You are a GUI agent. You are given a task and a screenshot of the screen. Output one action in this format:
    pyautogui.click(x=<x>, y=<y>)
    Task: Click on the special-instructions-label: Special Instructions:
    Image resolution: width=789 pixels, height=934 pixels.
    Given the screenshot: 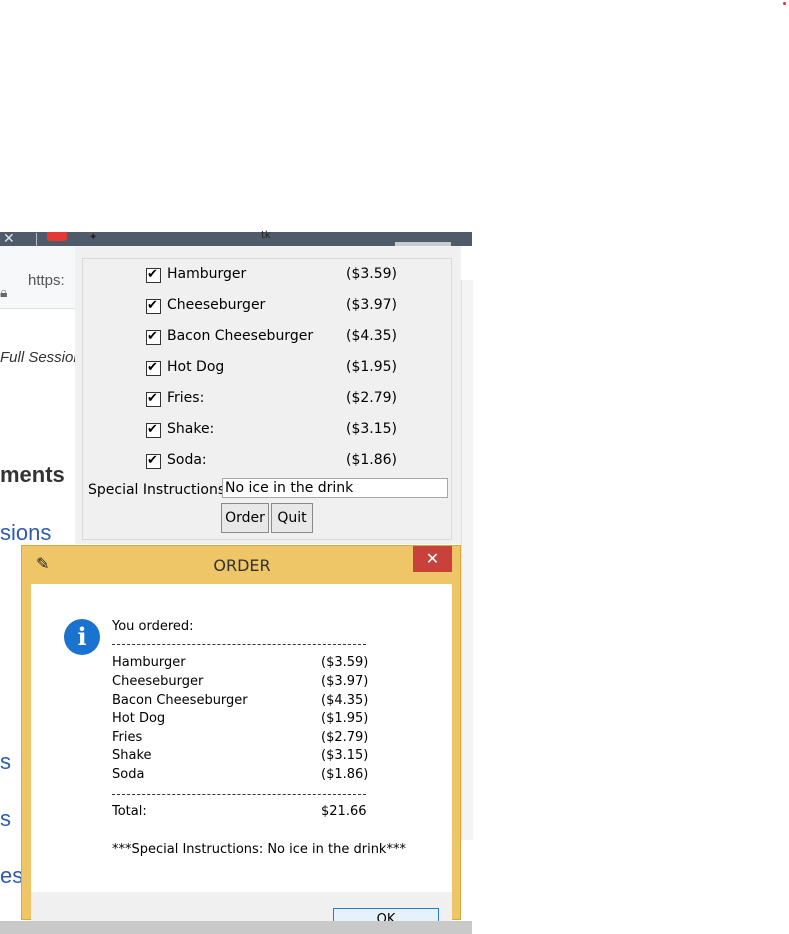 What is the action you would take?
    pyautogui.click(x=159, y=490)
    